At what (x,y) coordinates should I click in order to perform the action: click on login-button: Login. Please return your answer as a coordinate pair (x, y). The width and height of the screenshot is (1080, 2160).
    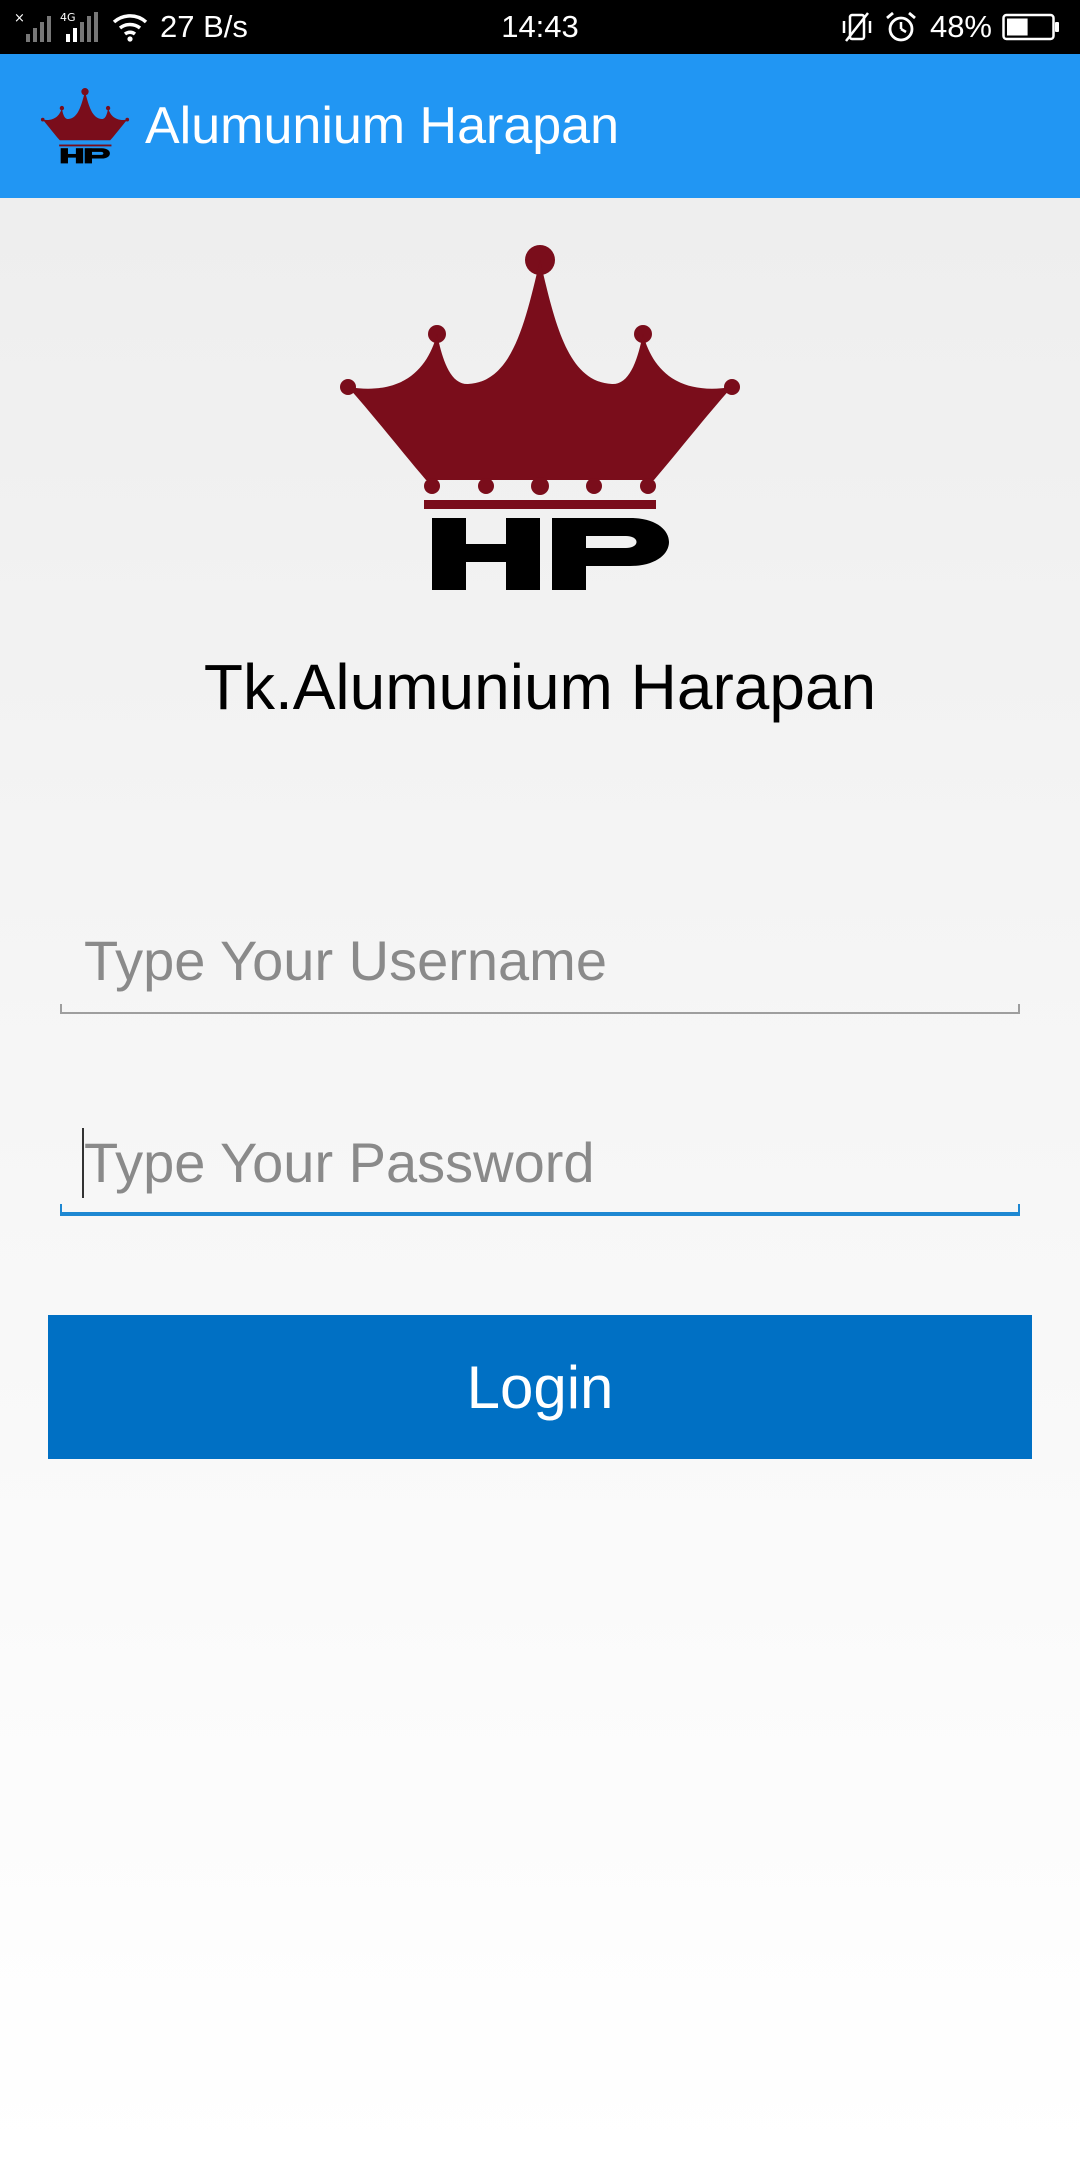
    Looking at the image, I should click on (540, 1387).